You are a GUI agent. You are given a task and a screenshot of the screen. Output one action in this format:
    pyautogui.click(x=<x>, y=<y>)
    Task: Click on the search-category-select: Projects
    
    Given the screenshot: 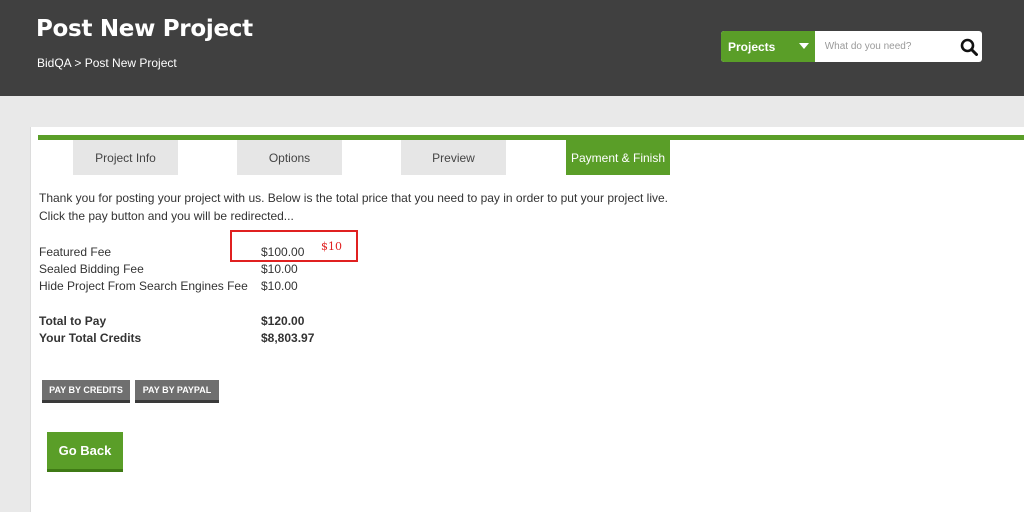 What is the action you would take?
    pyautogui.click(x=768, y=46)
    